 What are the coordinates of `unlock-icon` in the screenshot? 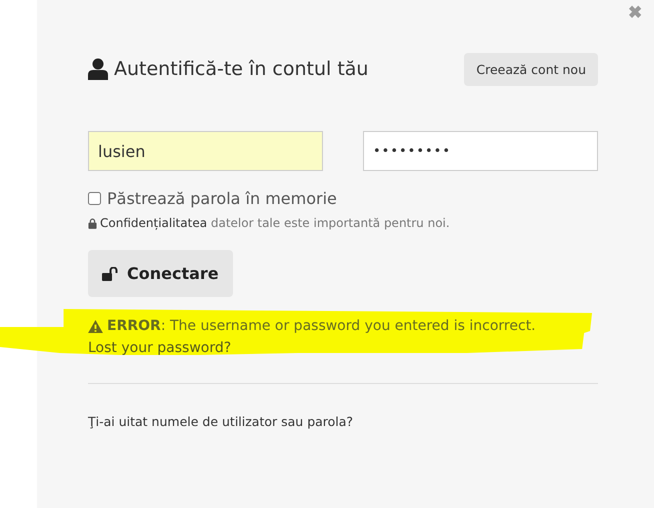 It's located at (110, 273).